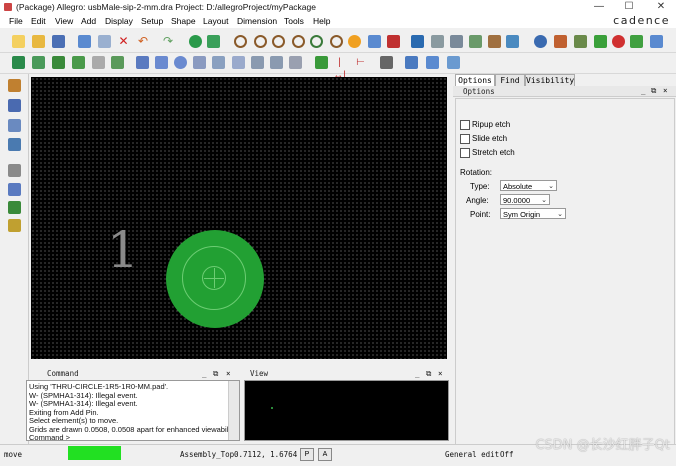 The image size is (676, 466). Describe the element at coordinates (636, 41) in the screenshot. I see `db-icon` at that location.